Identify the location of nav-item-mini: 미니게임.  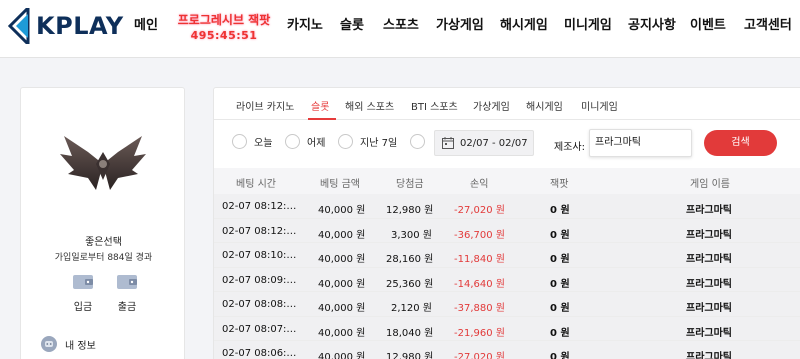
(588, 23).